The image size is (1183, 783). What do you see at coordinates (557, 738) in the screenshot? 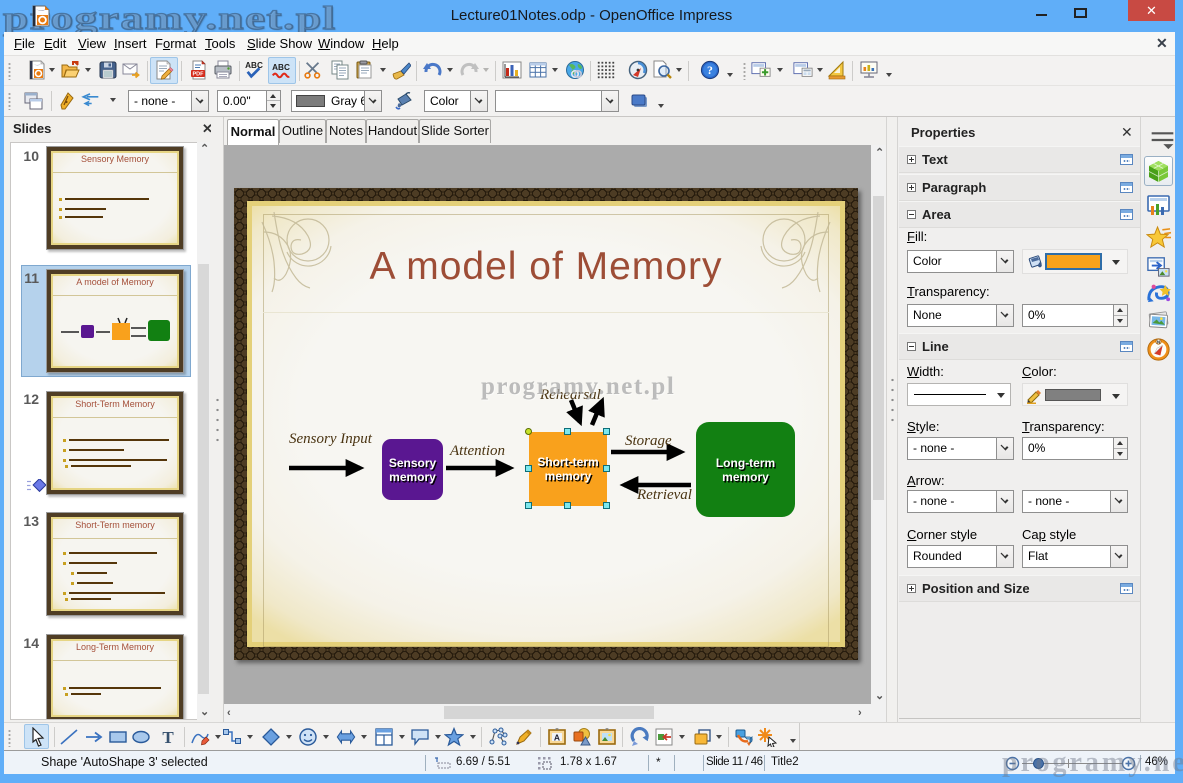
I see `svg-text: A` at bounding box center [557, 738].